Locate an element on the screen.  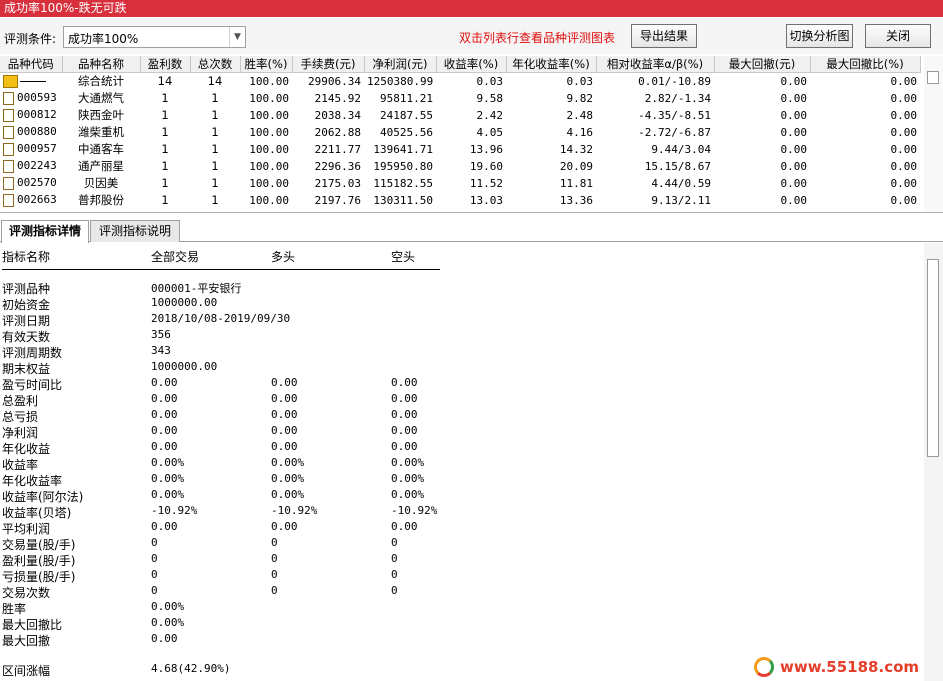
metric-value-all: 1000000.00 is located at coordinates (184, 302).